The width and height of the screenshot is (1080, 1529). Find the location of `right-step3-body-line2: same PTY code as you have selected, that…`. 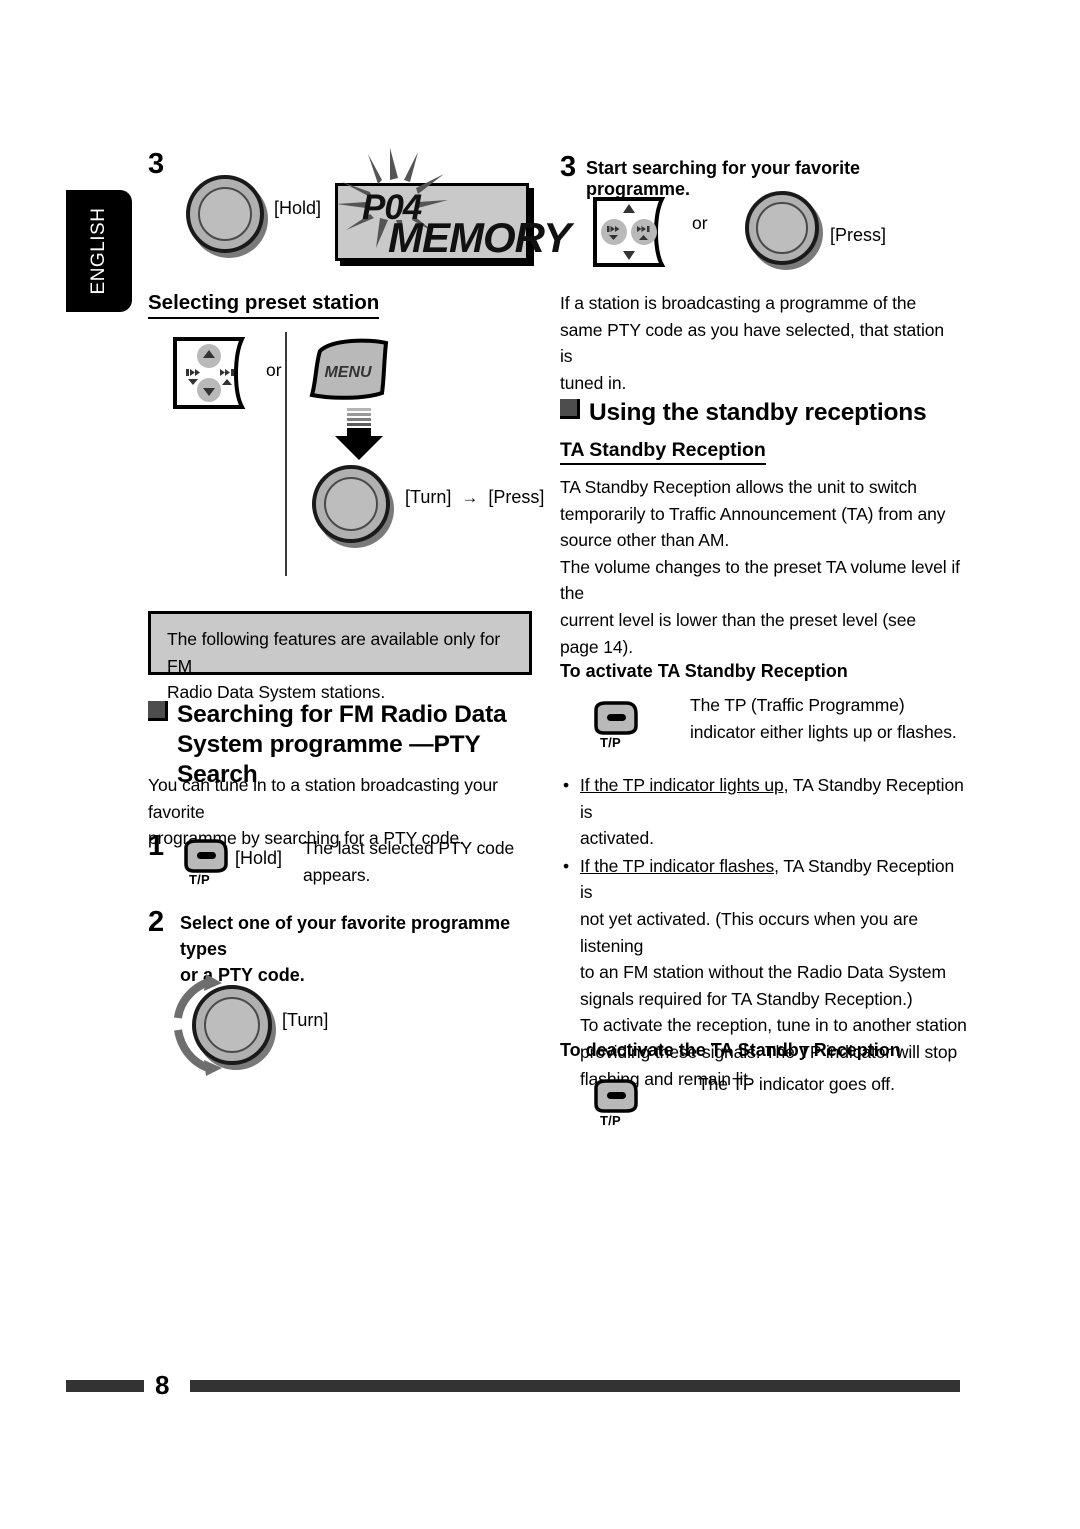

right-step3-body-line2: same PTY code as you have selected, that… is located at coordinates (752, 343).